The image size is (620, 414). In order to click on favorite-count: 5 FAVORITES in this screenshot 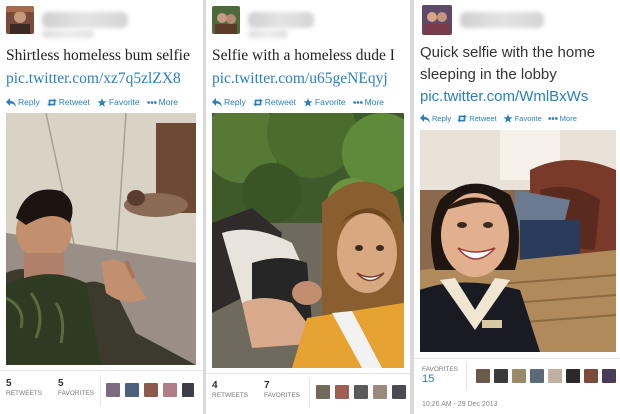, I will do `click(76, 387)`.